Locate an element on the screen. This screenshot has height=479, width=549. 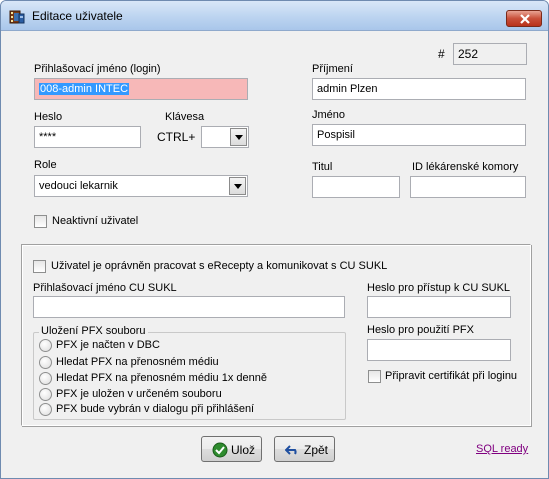
app-film-icon is located at coordinates (17, 17).